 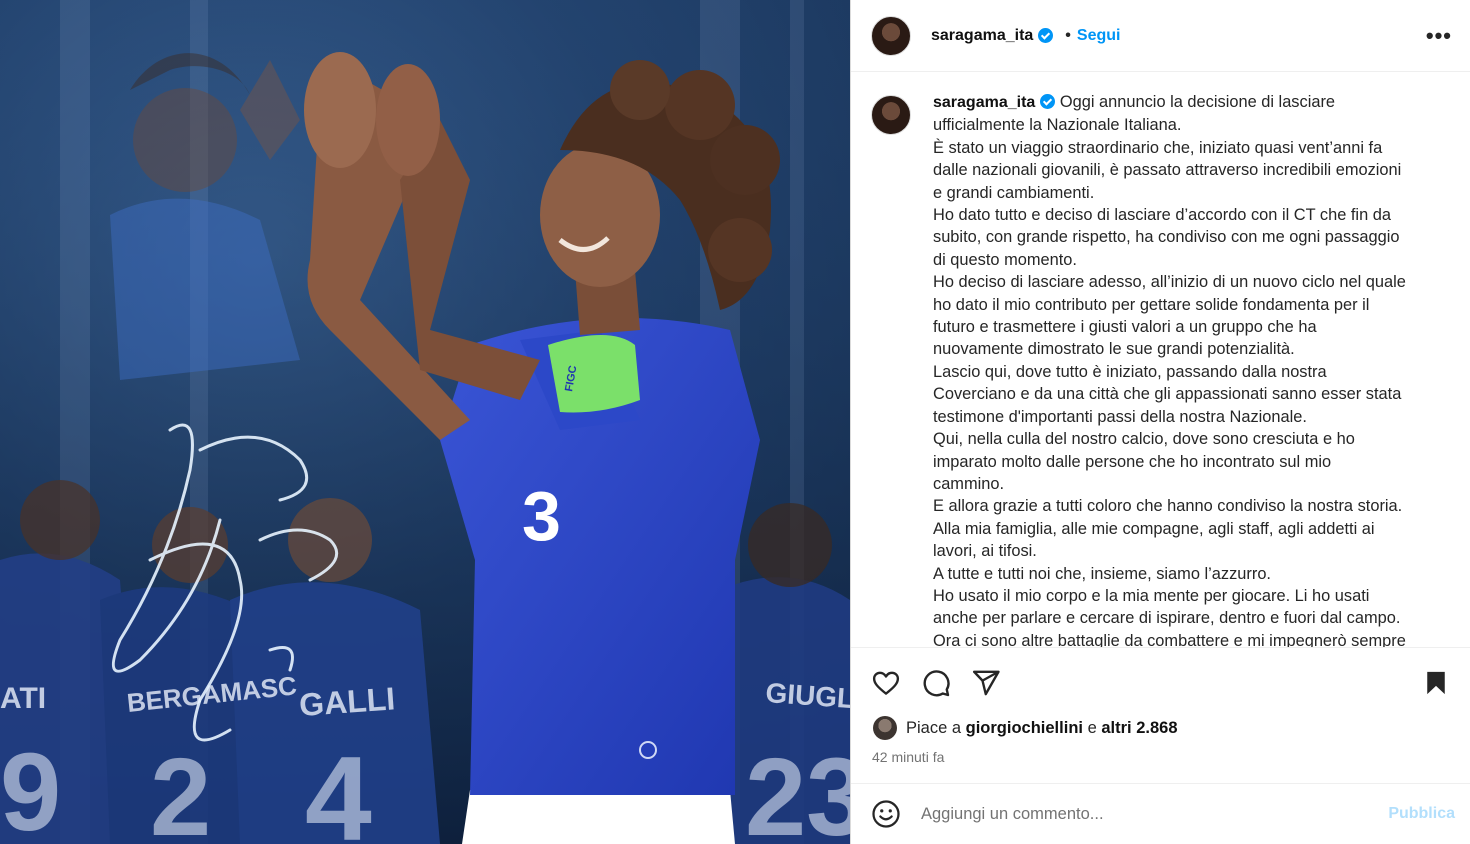 I want to click on likes-others-link: altri 2.868, so click(x=1139, y=728).